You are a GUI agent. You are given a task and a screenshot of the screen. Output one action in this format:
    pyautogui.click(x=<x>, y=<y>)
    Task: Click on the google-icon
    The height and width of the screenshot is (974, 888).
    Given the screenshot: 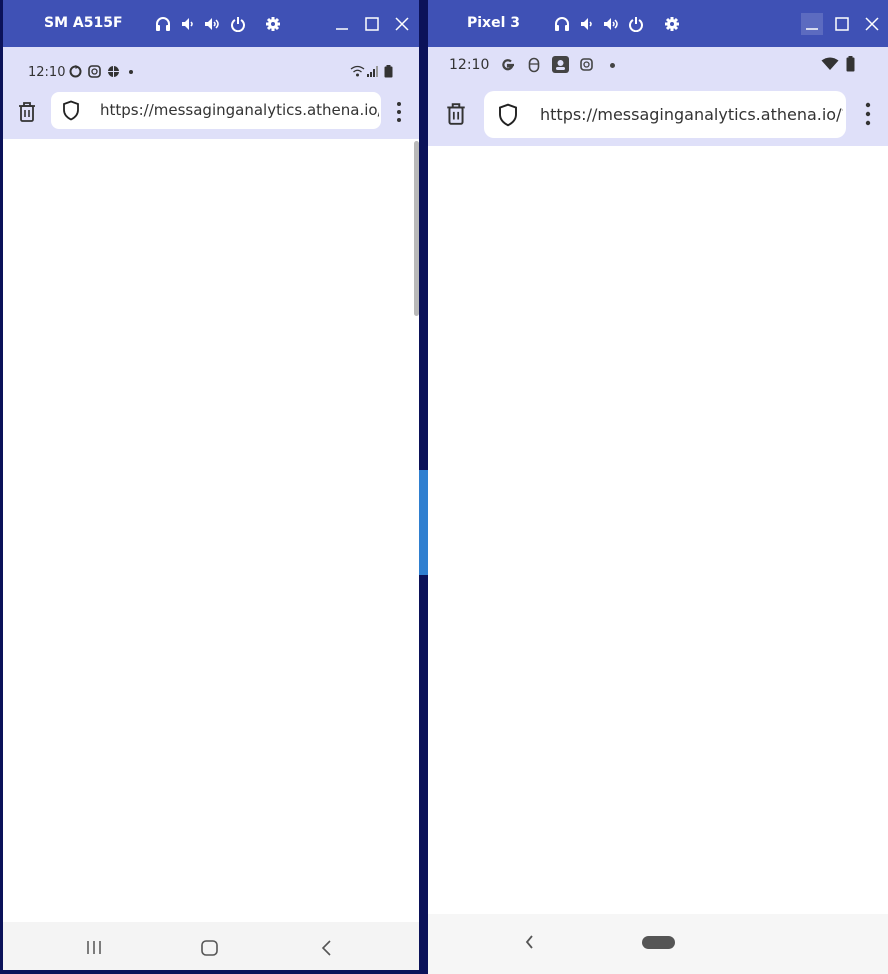 What is the action you would take?
    pyautogui.click(x=508, y=65)
    